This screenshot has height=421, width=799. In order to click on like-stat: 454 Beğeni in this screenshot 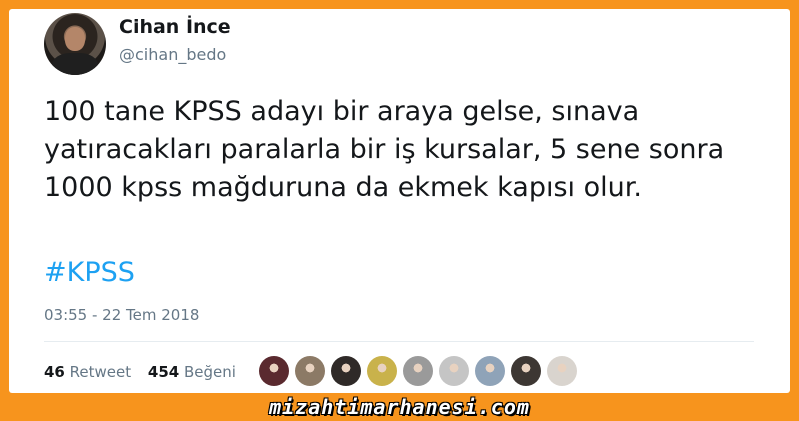, I will do `click(192, 372)`.